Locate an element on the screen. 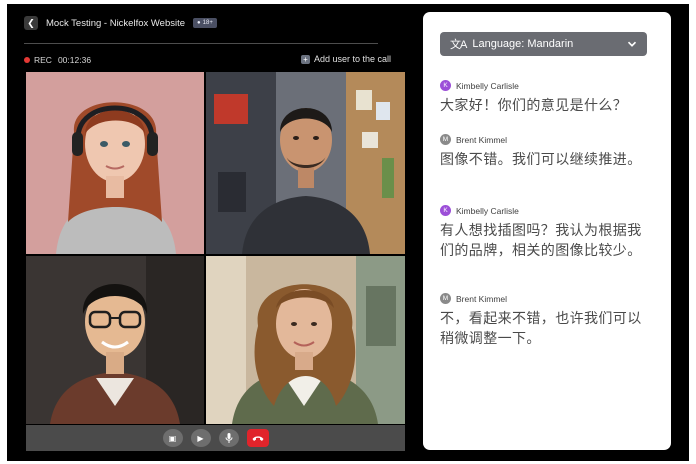 The image size is (696, 464). record-dot-icon is located at coordinates (27, 60).